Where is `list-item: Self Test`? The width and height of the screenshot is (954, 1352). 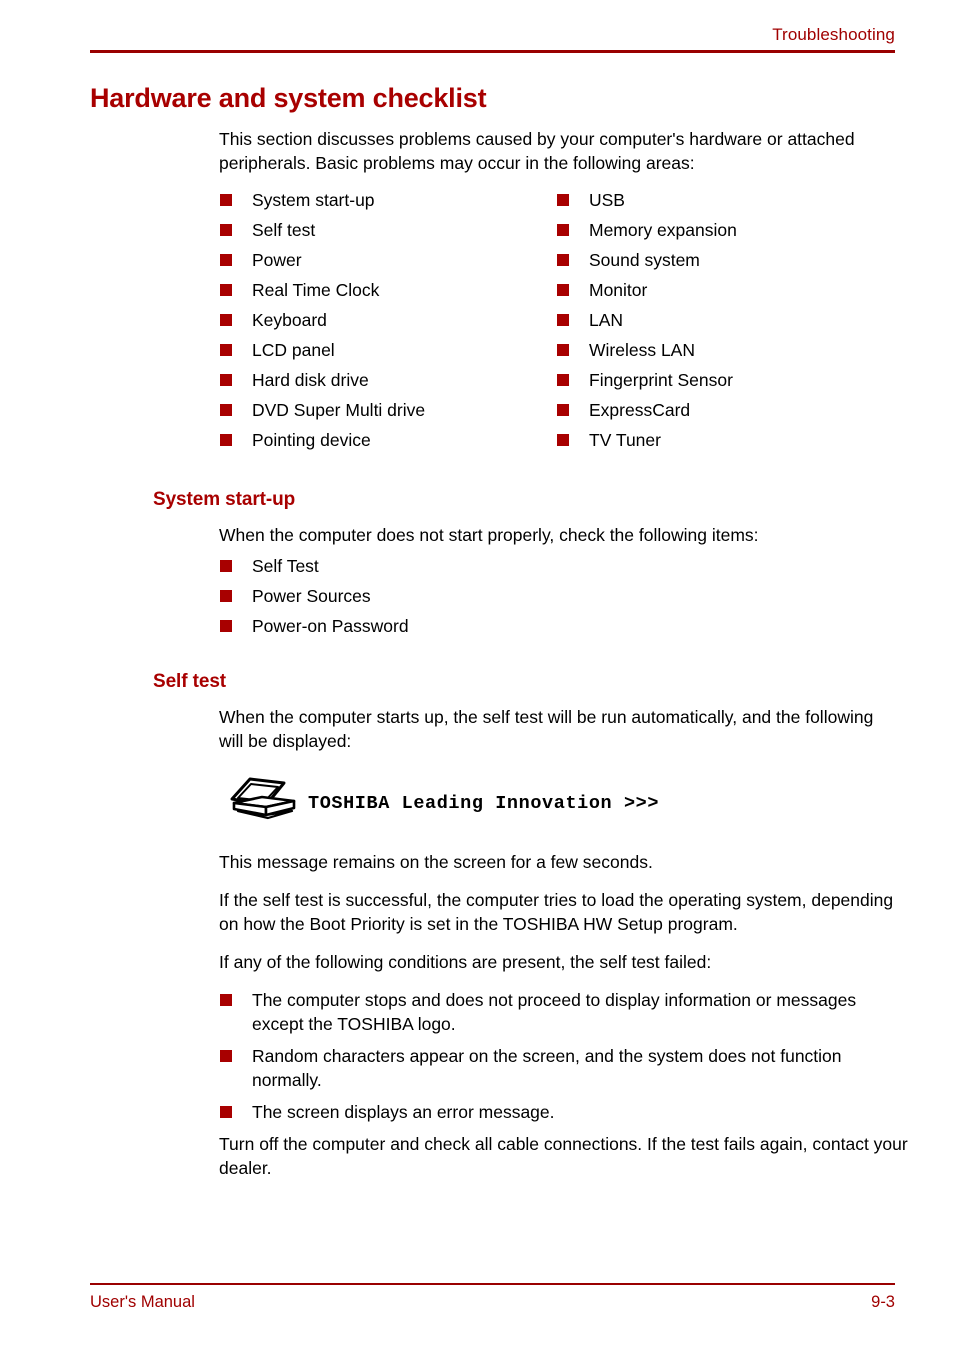
list-item: Self Test is located at coordinates (559, 566).